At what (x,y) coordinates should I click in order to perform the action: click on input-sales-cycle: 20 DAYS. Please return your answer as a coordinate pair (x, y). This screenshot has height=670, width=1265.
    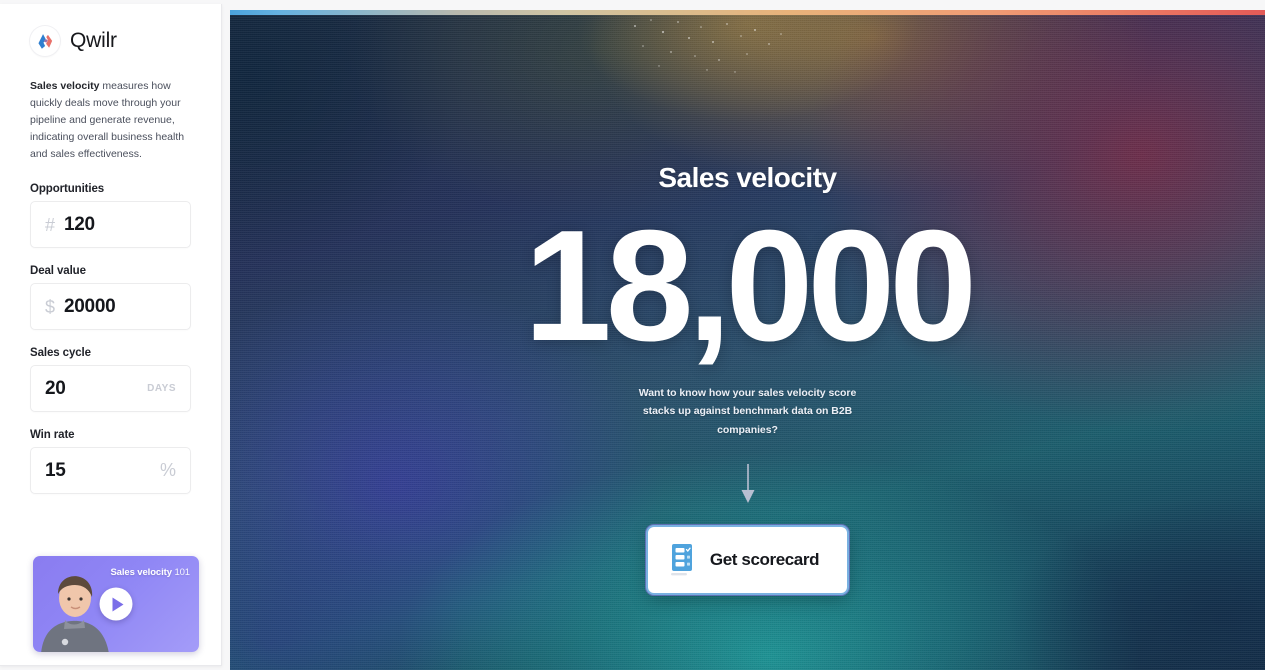
    Looking at the image, I should click on (110, 388).